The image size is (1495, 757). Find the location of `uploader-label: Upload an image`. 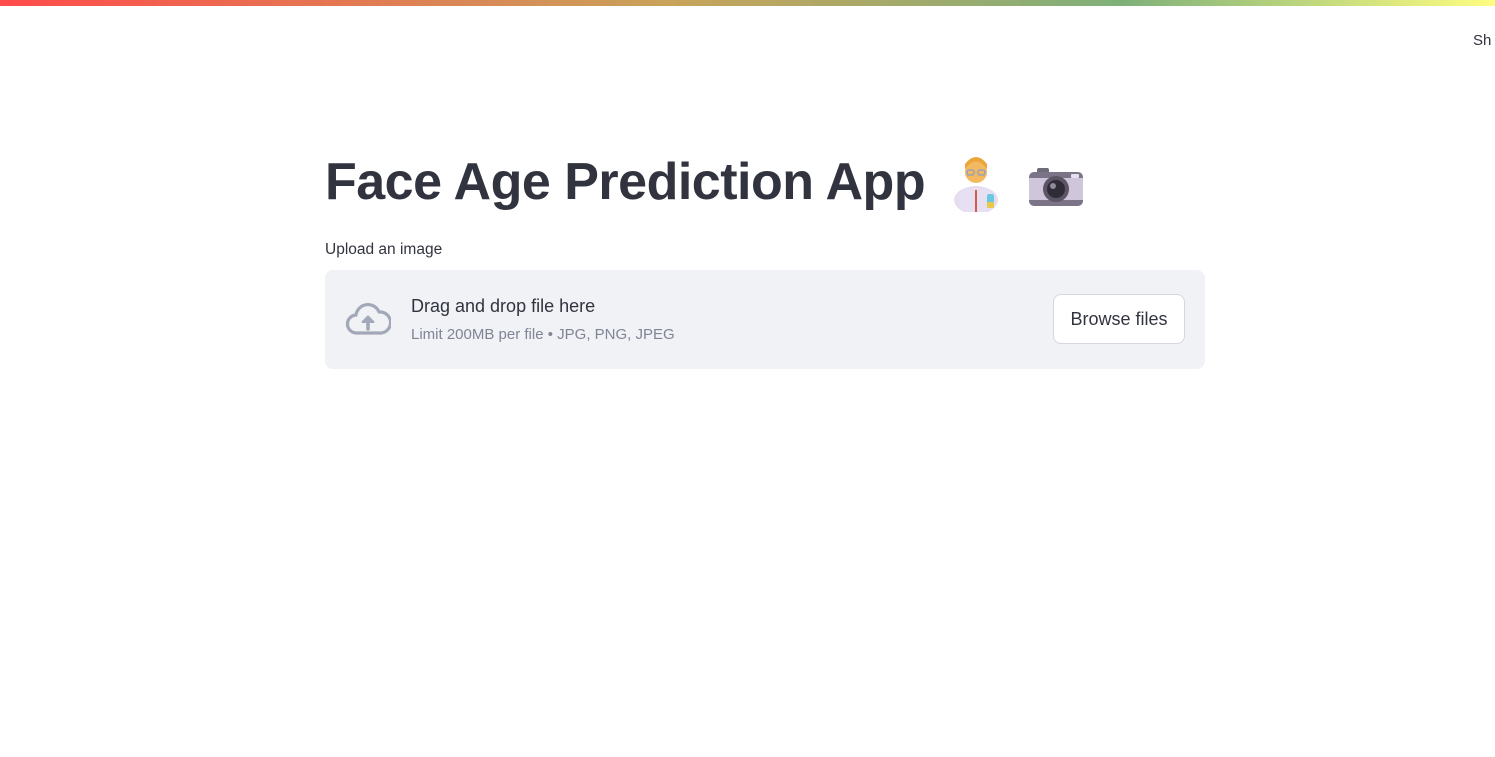

uploader-label: Upload an image is located at coordinates (384, 249).